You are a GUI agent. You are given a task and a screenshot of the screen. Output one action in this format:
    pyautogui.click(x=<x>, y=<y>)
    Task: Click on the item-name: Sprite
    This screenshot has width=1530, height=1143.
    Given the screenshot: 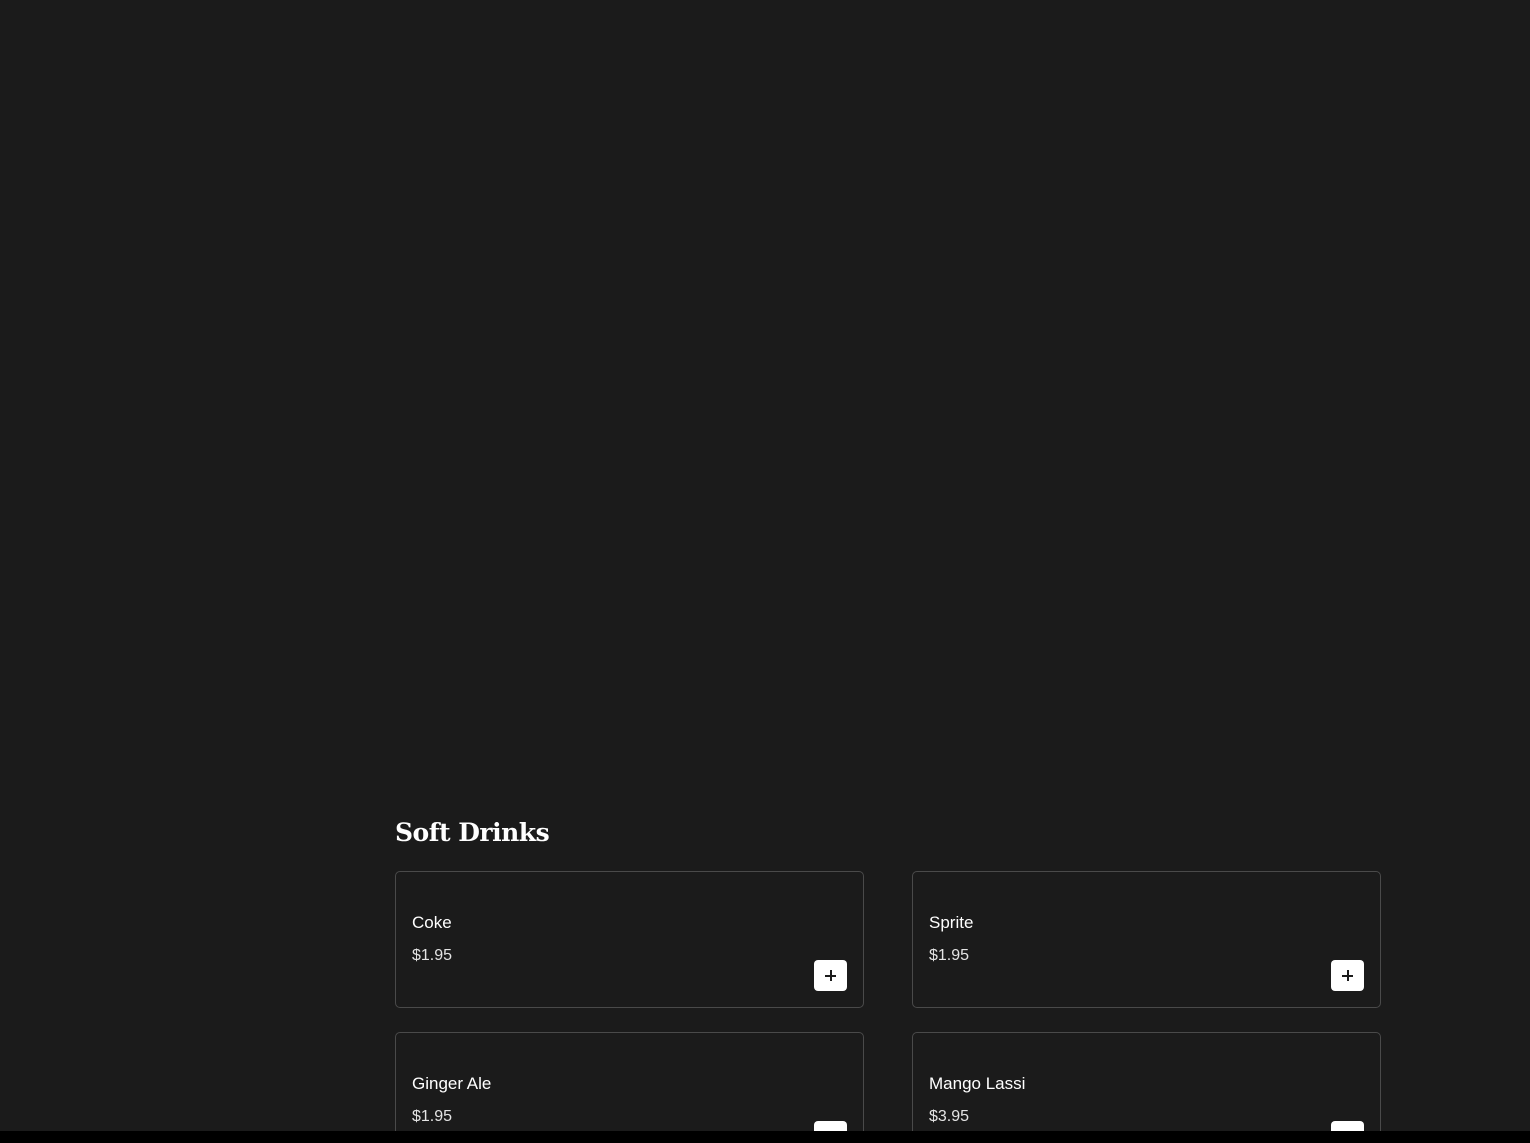 What is the action you would take?
    pyautogui.click(x=951, y=922)
    